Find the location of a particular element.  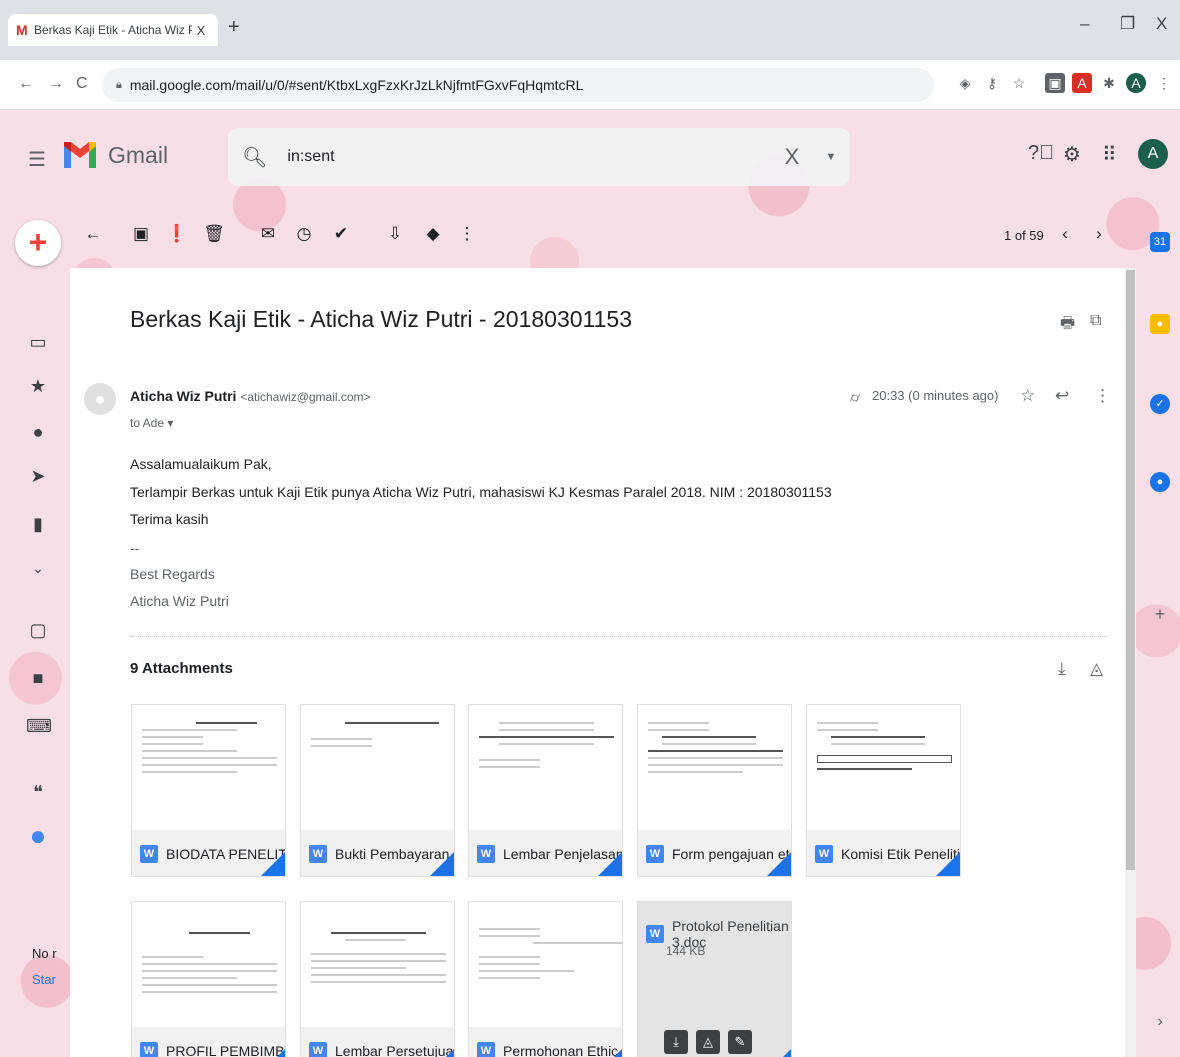

tab-close-icon: X is located at coordinates (201, 30).